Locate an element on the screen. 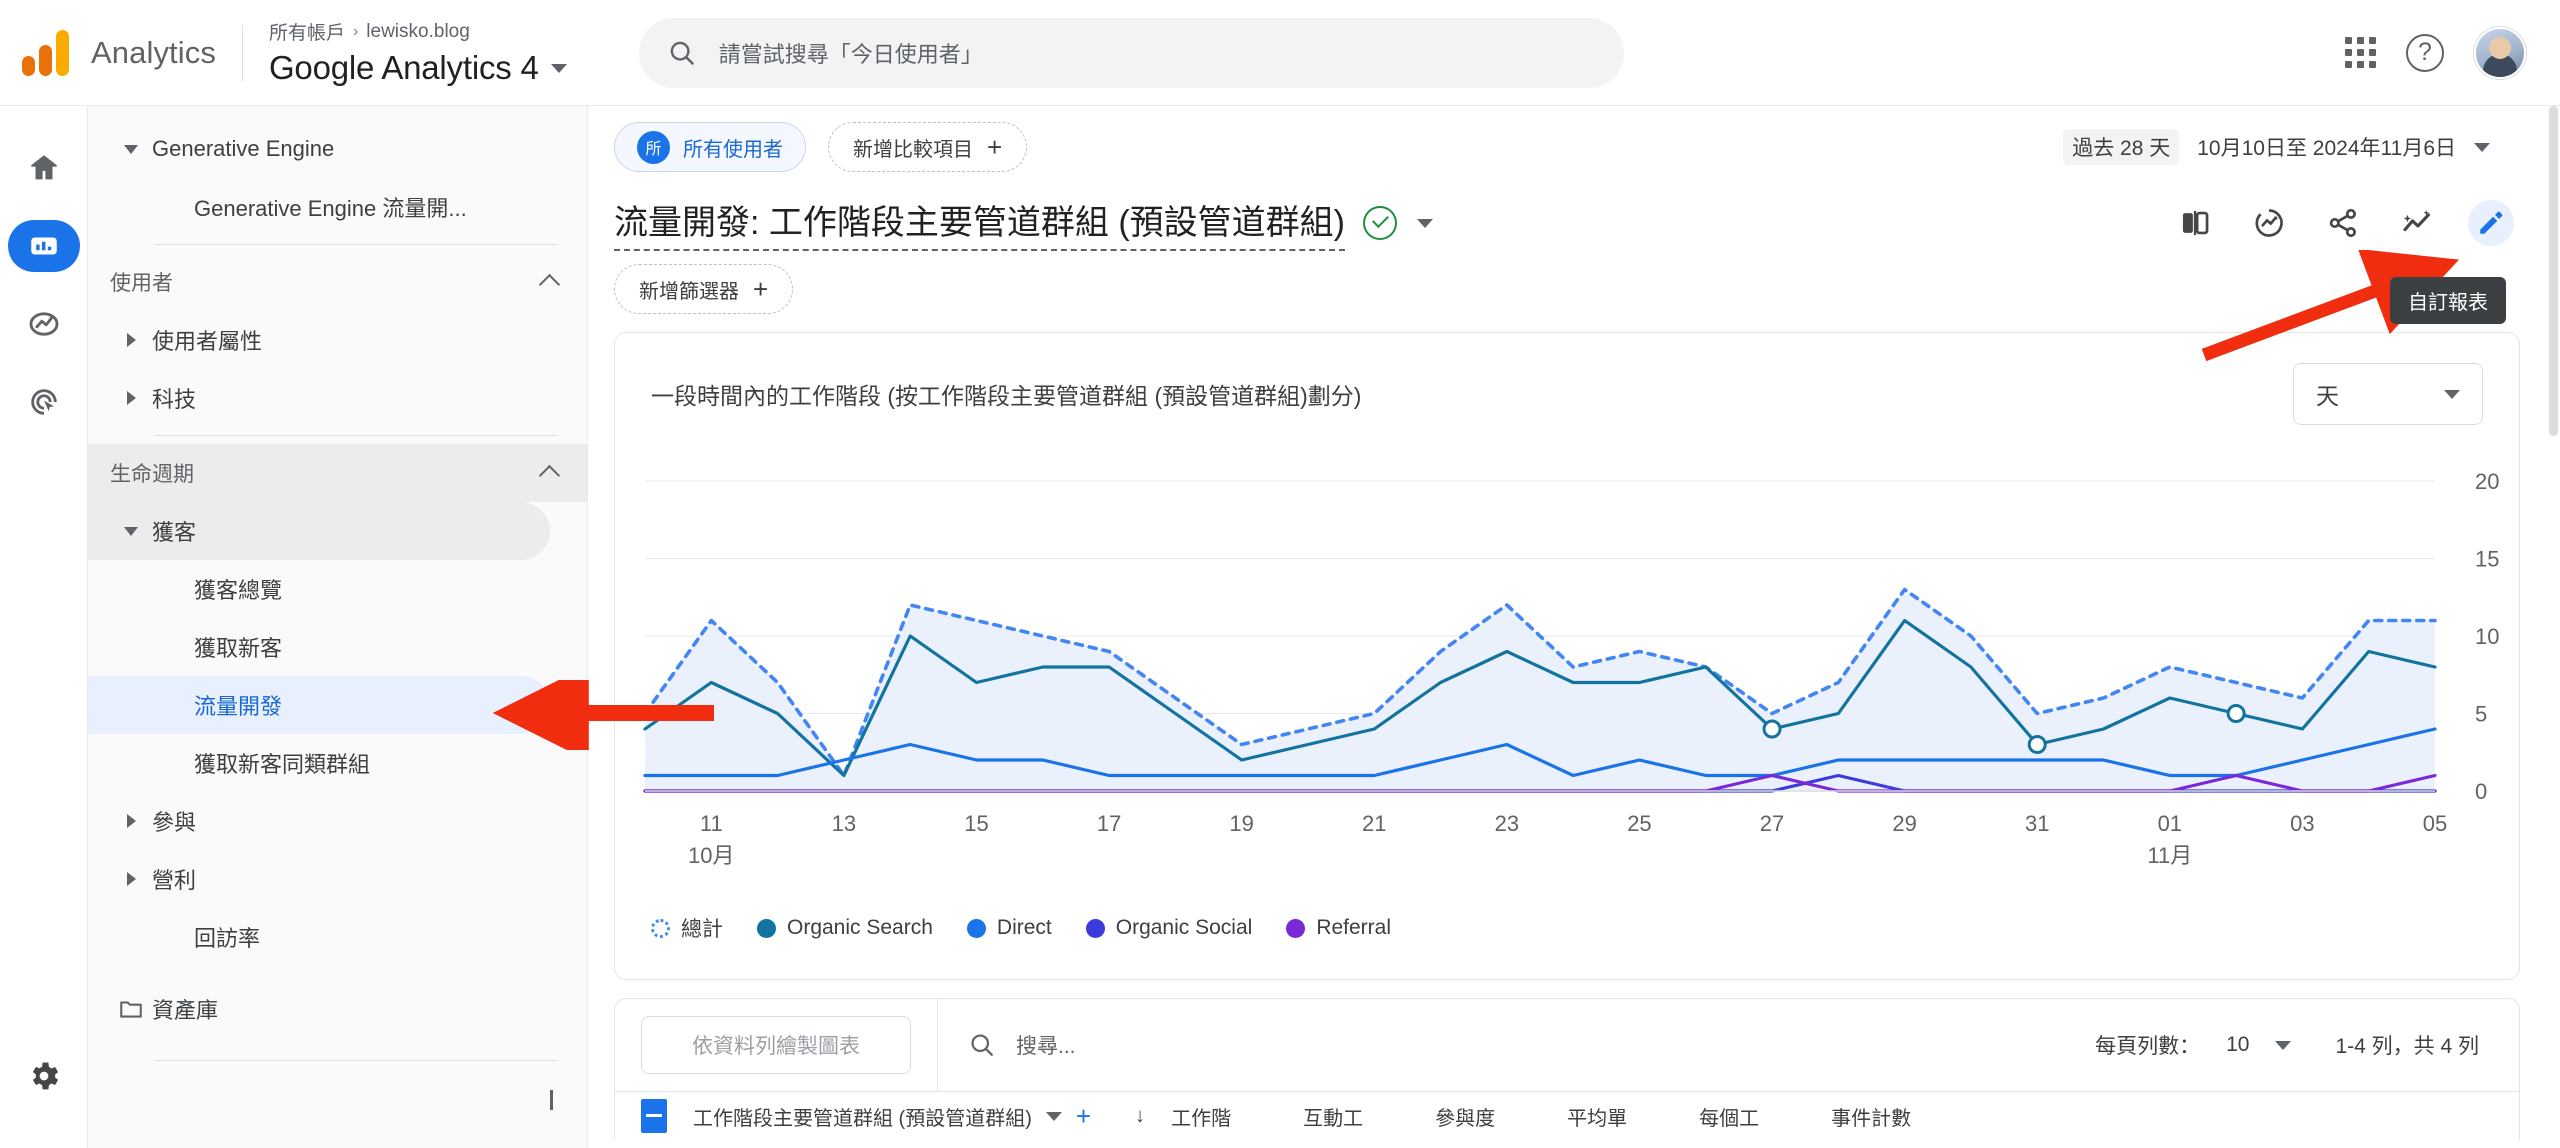 The image size is (2560, 1148). add-comparison-button: 新增比較項目 + is located at coordinates (928, 147).